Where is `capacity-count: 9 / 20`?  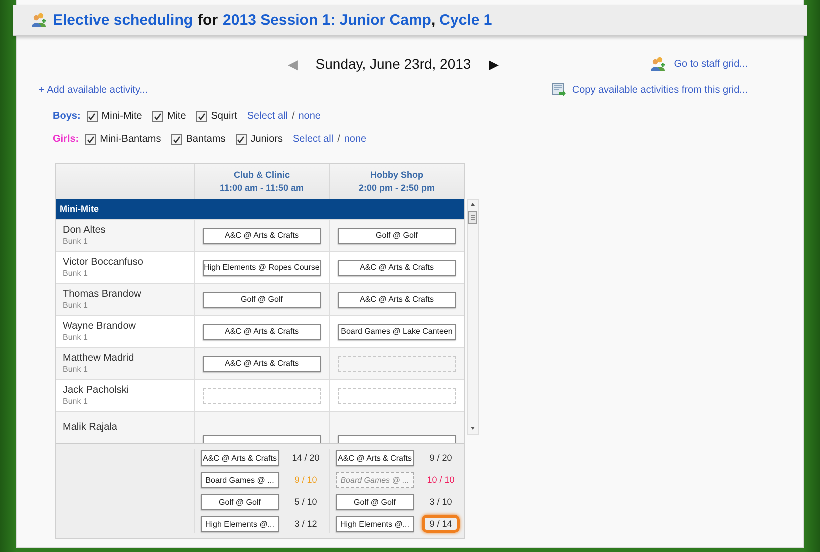 capacity-count: 9 / 20 is located at coordinates (441, 458).